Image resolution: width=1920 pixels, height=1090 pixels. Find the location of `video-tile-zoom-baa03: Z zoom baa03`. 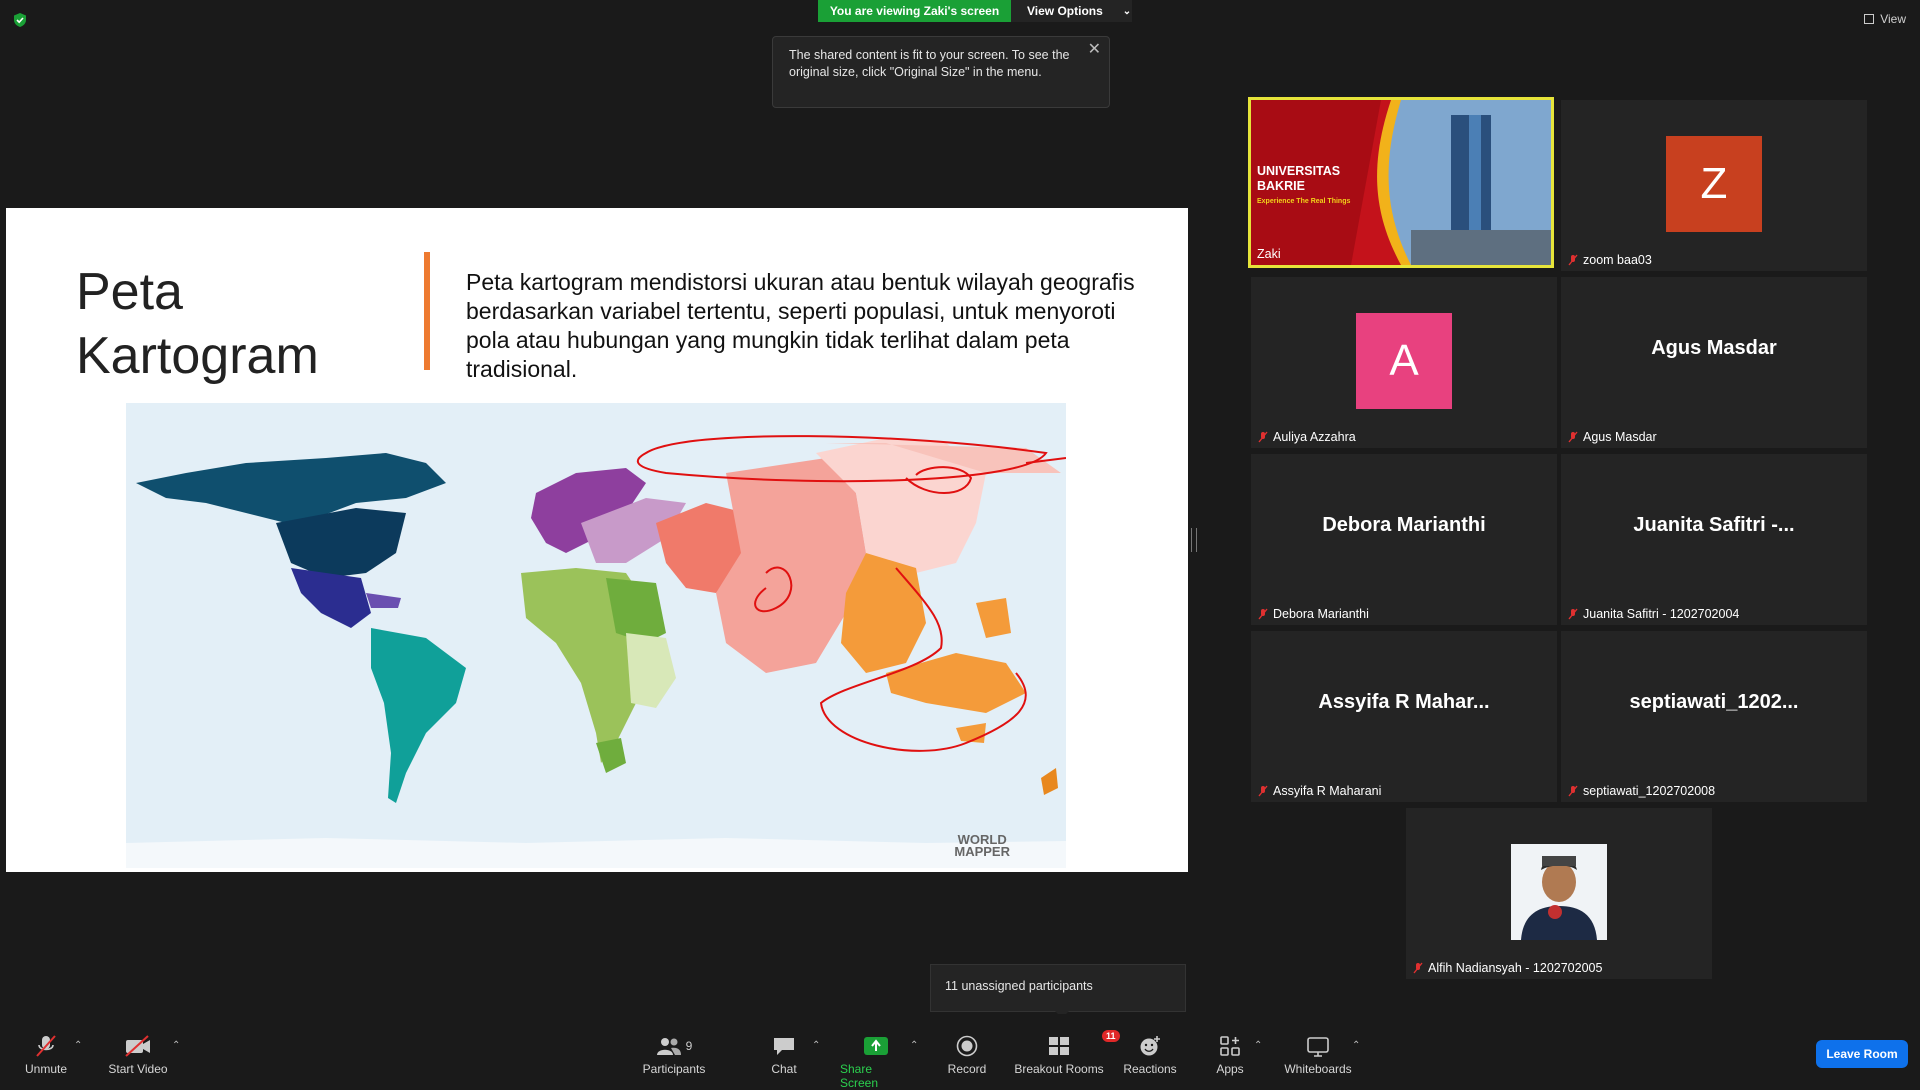

video-tile-zoom-baa03: Z zoom baa03 is located at coordinates (1714, 185).